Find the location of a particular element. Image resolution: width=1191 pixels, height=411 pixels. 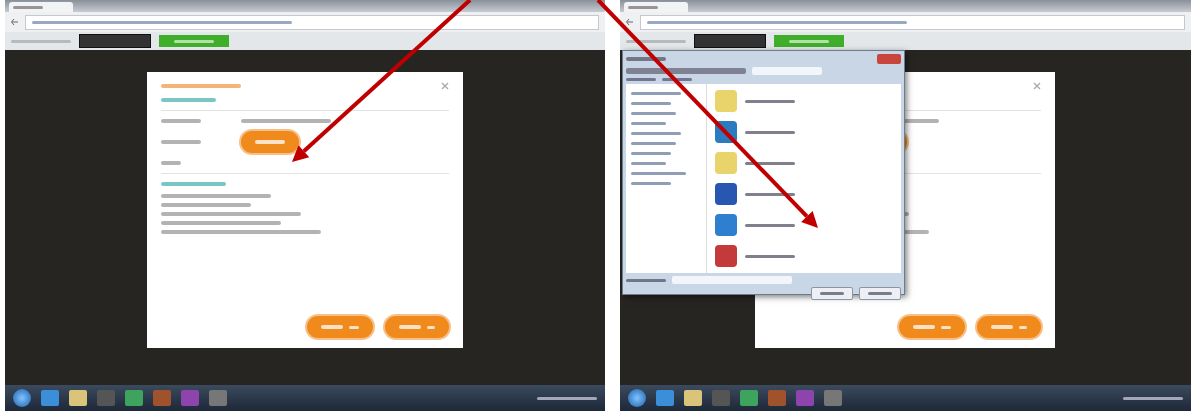

close-button is located at coordinates (889, 59).